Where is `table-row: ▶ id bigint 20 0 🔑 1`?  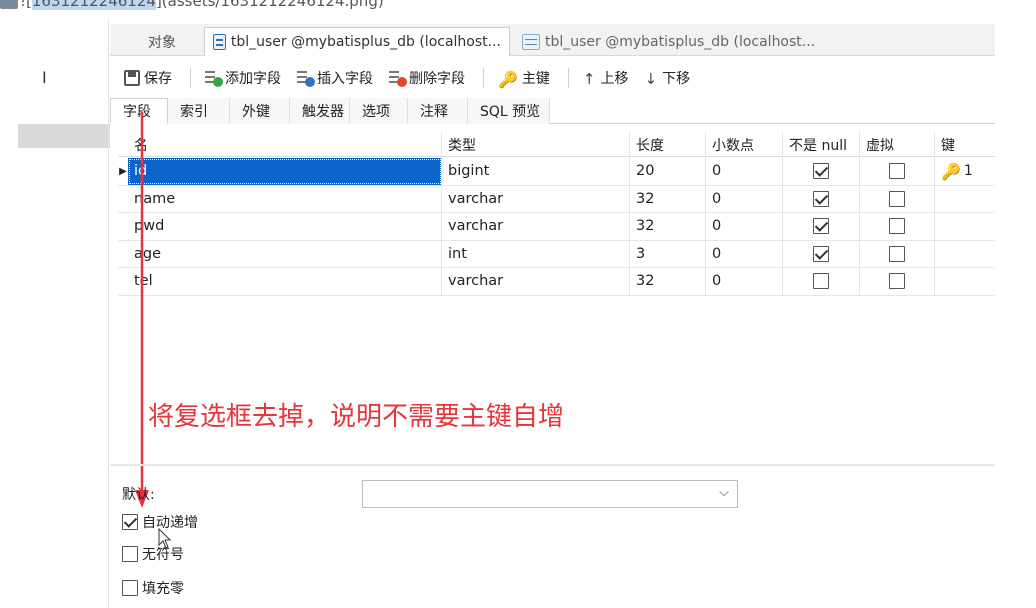 table-row: ▶ id bigint 20 0 🔑 1 is located at coordinates (556, 172).